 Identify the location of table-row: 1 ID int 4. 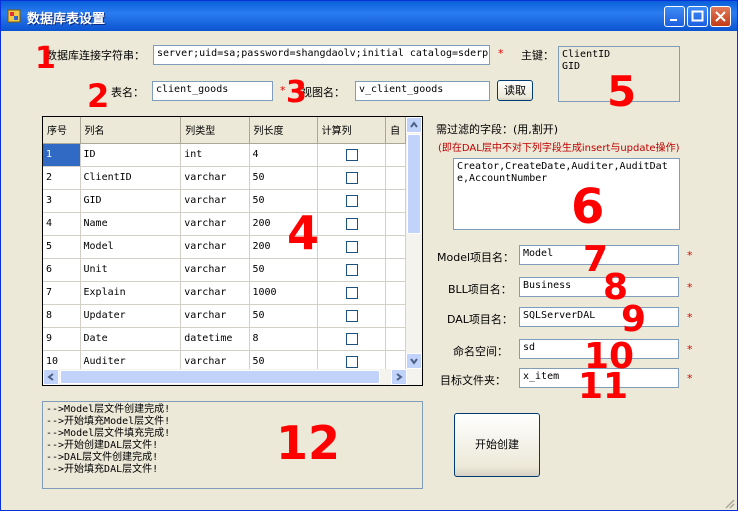
(224, 155).